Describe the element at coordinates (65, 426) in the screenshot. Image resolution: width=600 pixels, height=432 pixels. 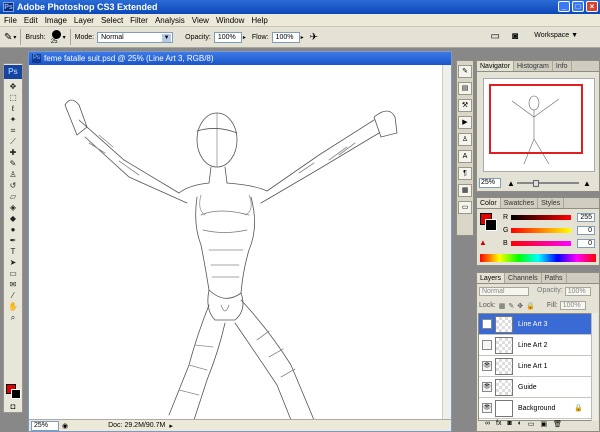
I see `status-menu-icon: ◉` at that location.